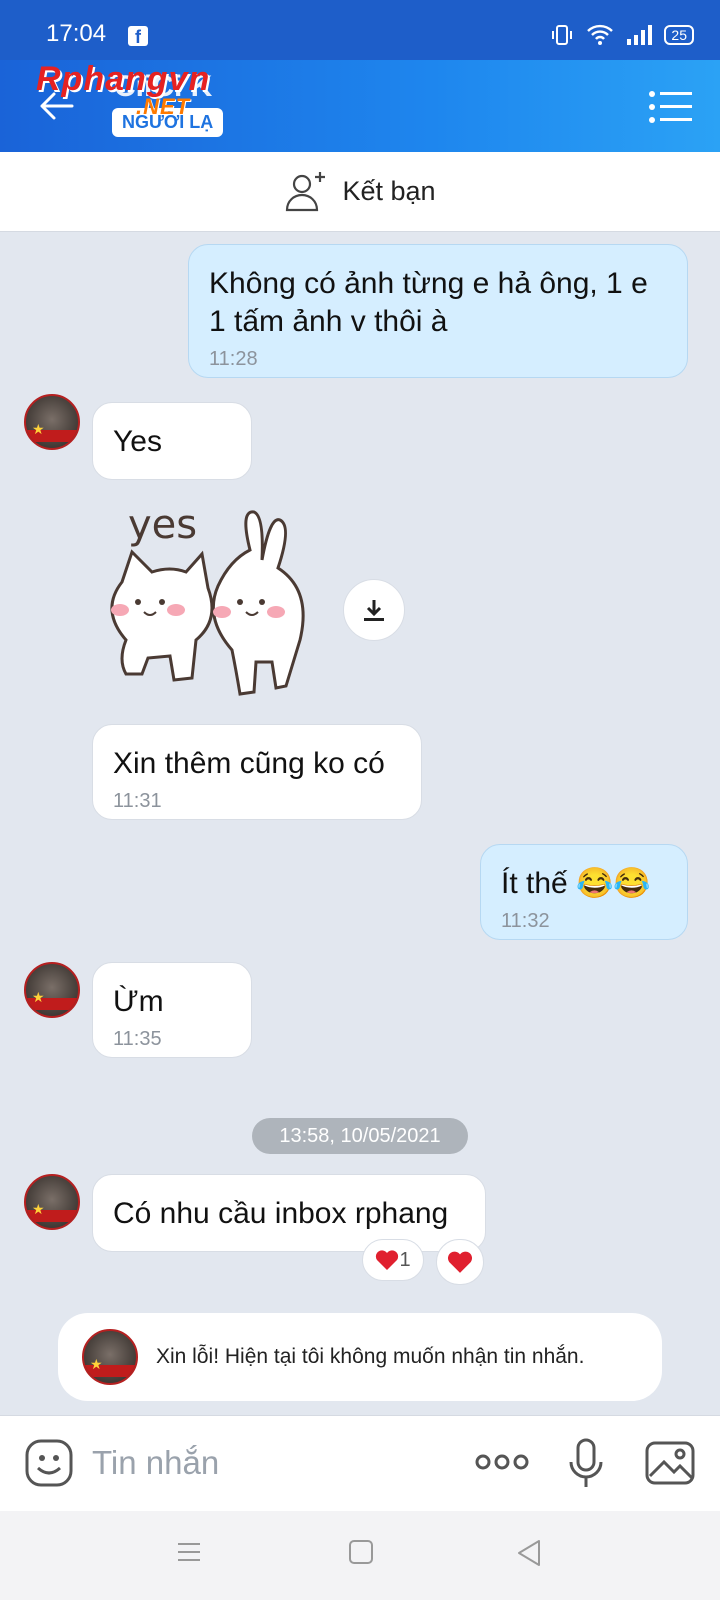 The image size is (720, 1600). What do you see at coordinates (281, 1213) in the screenshot?
I see `message-text: Có nhu cầu inbox rphang` at bounding box center [281, 1213].